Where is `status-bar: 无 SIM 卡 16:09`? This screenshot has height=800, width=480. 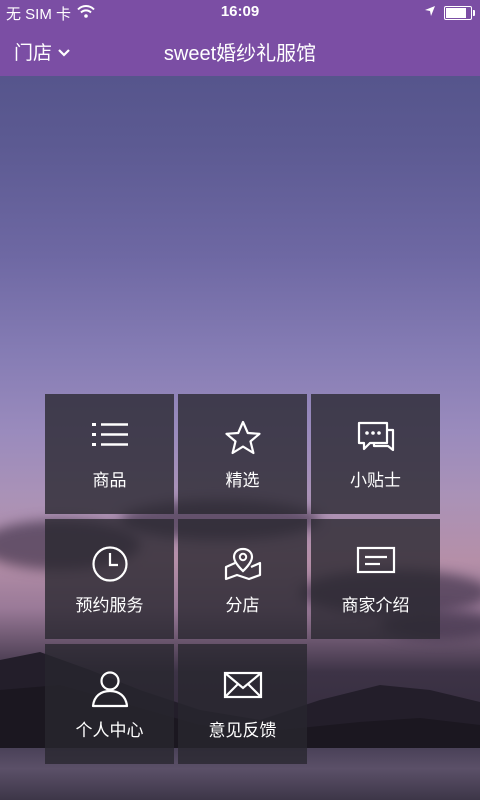 status-bar: 无 SIM 卡 16:09 is located at coordinates (240, 12).